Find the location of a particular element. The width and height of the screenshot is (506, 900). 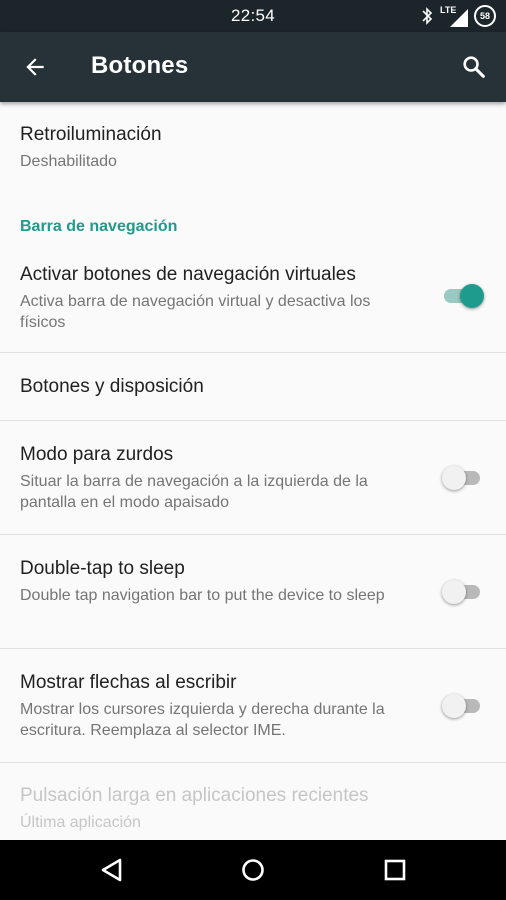

battery-icon: 58 is located at coordinates (485, 16).